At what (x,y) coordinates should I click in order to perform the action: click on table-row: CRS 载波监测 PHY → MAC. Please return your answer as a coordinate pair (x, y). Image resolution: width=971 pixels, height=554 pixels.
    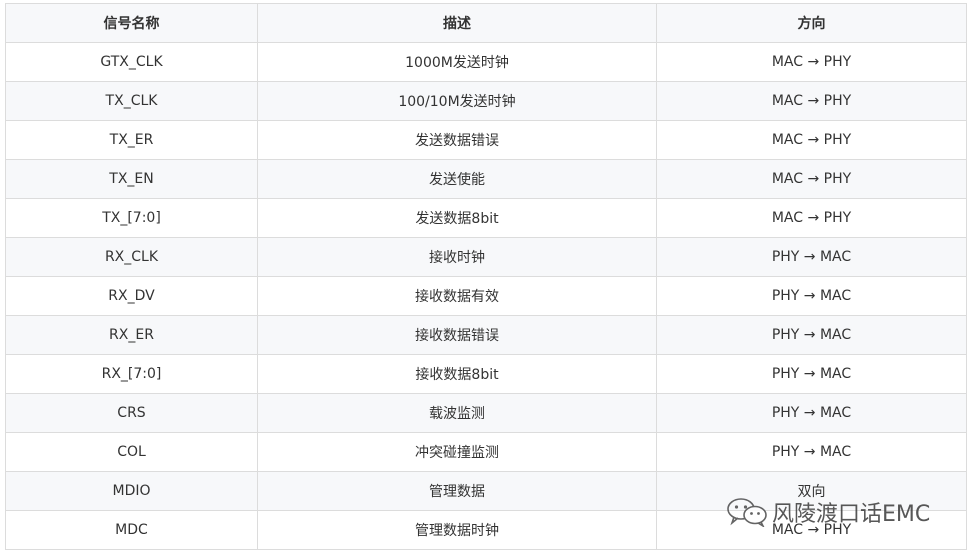
    Looking at the image, I should click on (486, 413).